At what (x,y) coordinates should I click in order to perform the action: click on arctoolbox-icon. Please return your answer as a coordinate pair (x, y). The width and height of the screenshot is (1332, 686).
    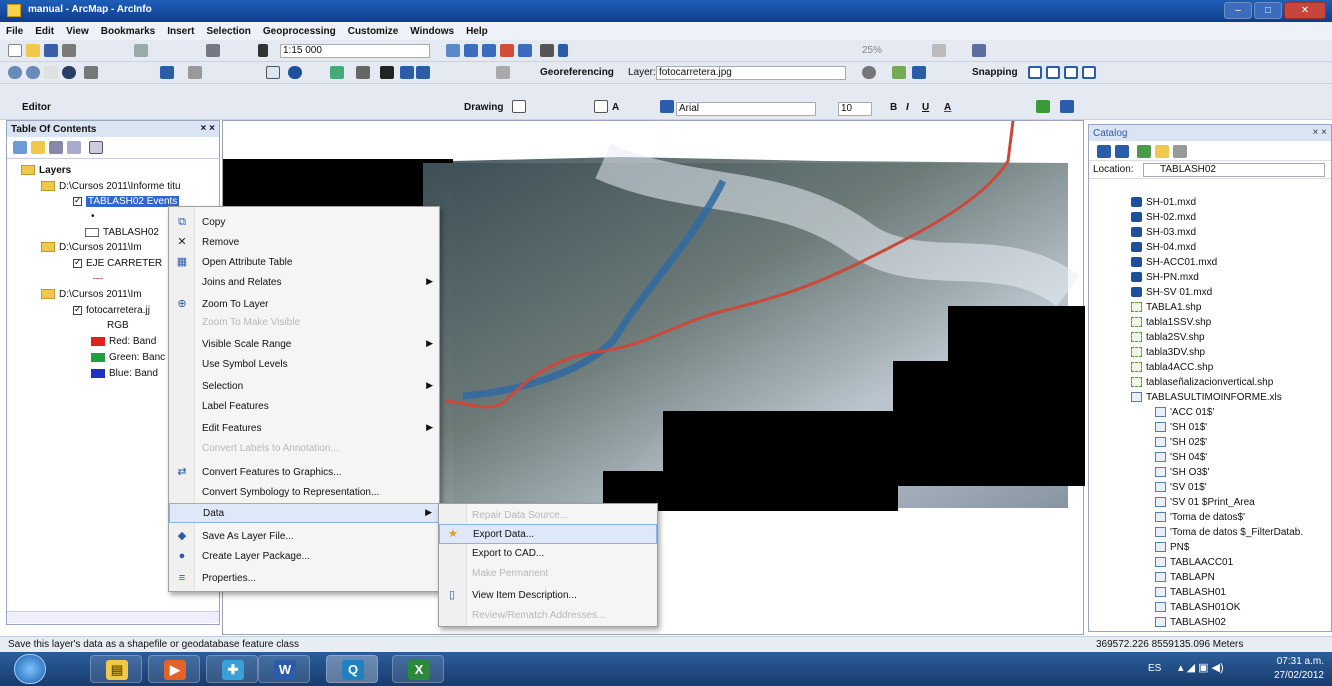
    Looking at the image, I should click on (525, 50).